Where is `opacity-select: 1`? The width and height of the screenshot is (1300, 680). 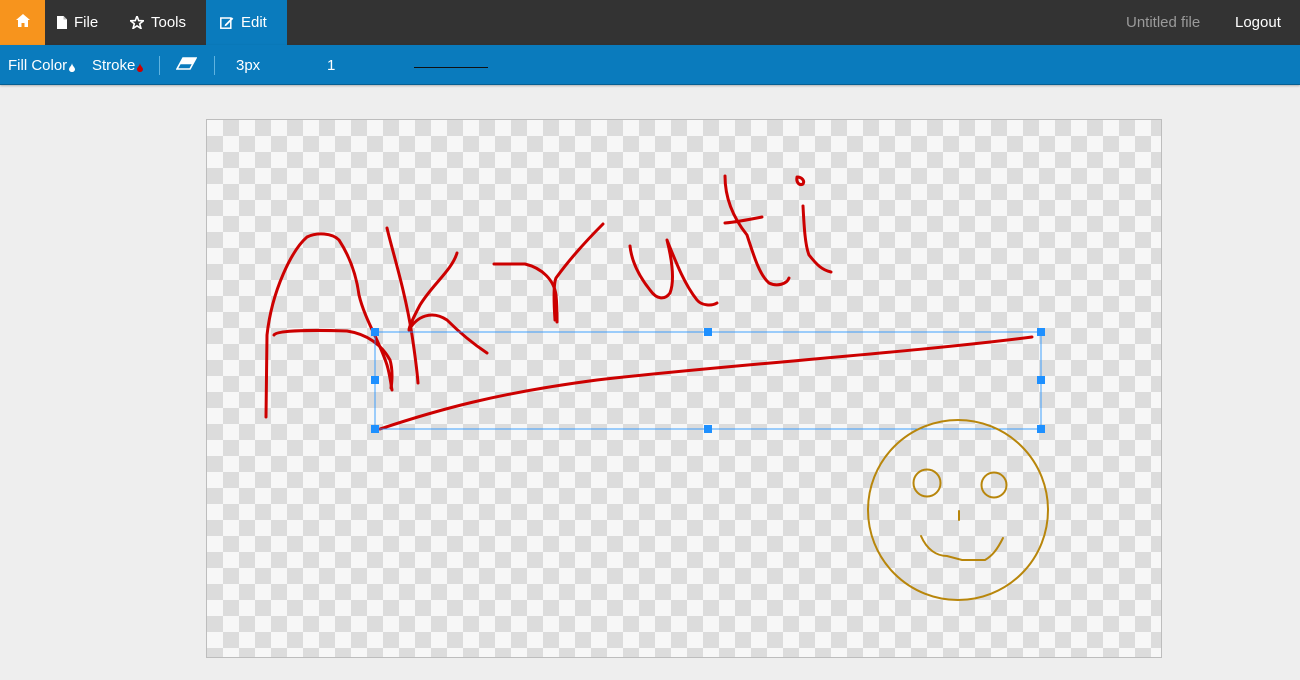
opacity-select: 1 is located at coordinates (331, 65).